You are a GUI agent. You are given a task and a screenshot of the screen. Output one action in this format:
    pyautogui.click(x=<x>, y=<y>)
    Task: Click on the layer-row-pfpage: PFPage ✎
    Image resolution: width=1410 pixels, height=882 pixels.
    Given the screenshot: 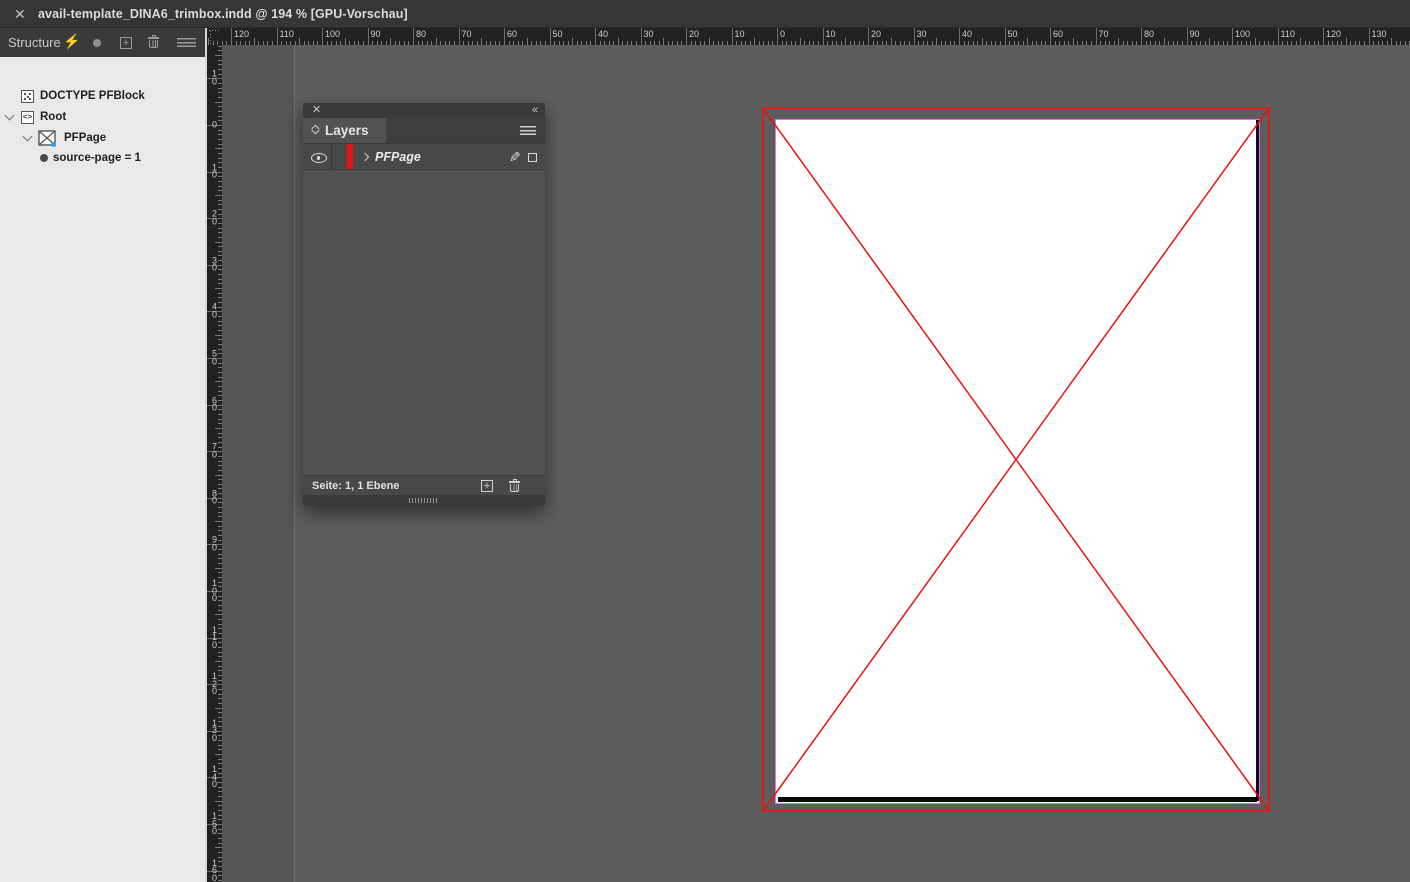 What is the action you would take?
    pyautogui.click(x=424, y=156)
    